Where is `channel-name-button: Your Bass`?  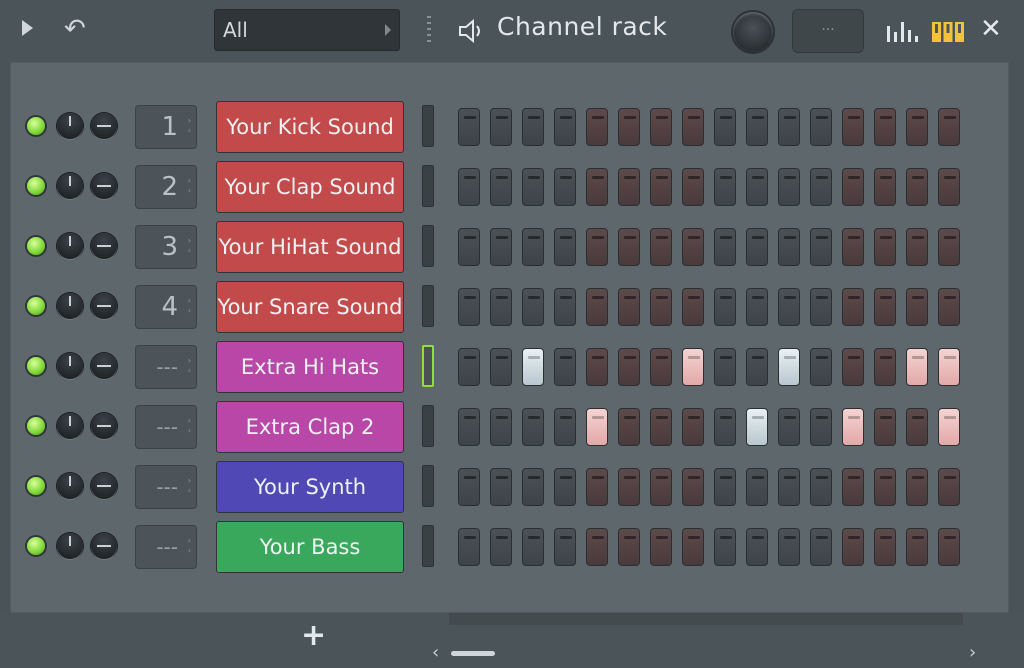 channel-name-button: Your Bass is located at coordinates (310, 547).